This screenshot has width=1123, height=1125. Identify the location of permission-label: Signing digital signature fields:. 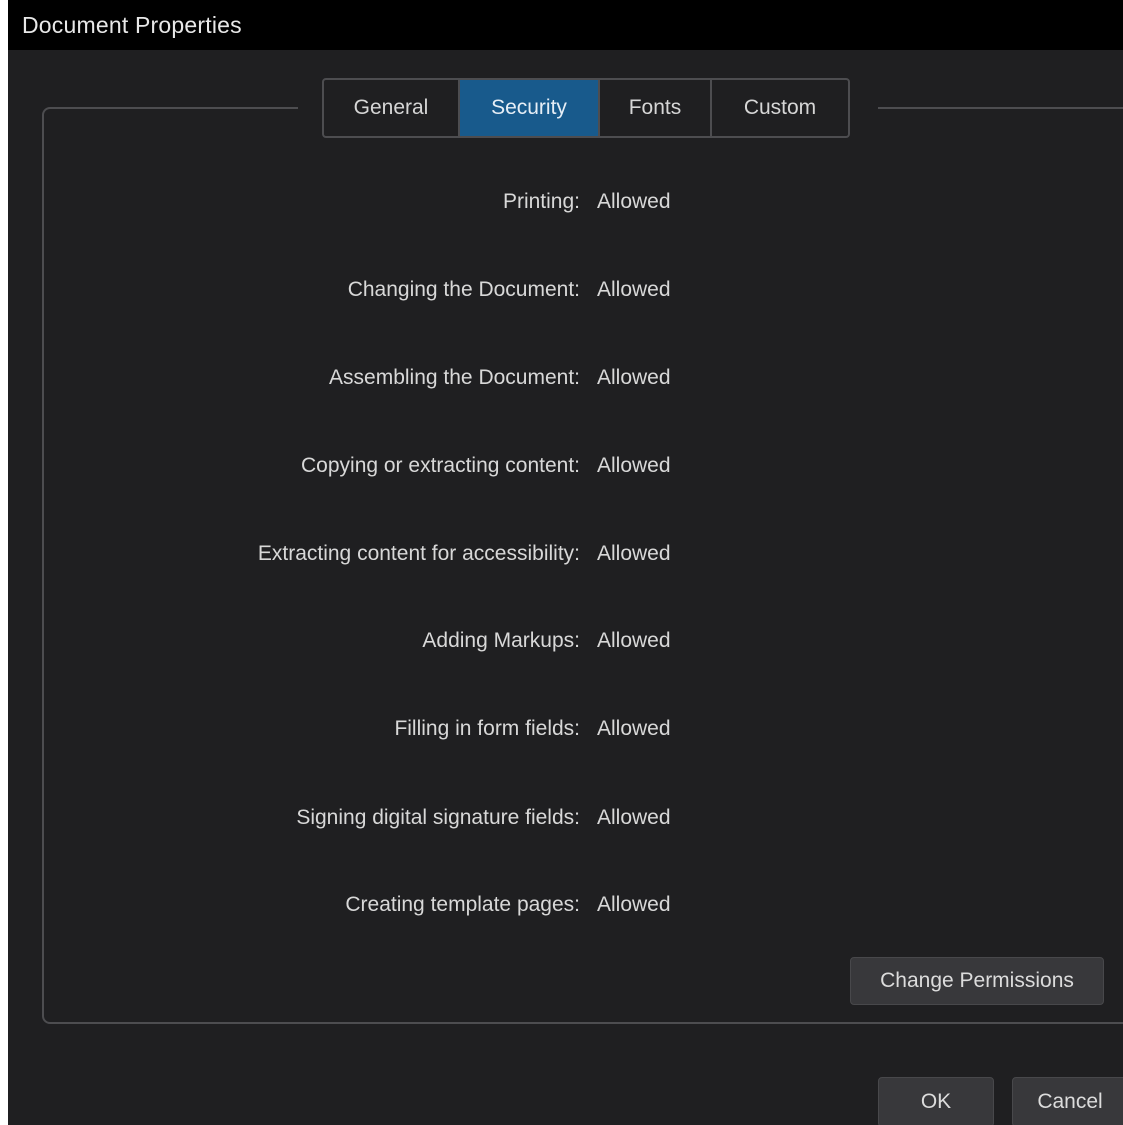
(438, 817).